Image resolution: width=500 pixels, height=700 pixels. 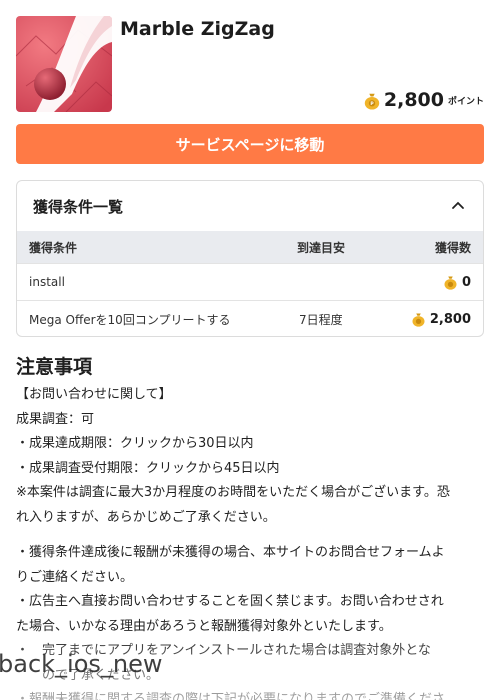 What do you see at coordinates (465, 102) in the screenshot?
I see `points-unit: ポイント` at bounding box center [465, 102].